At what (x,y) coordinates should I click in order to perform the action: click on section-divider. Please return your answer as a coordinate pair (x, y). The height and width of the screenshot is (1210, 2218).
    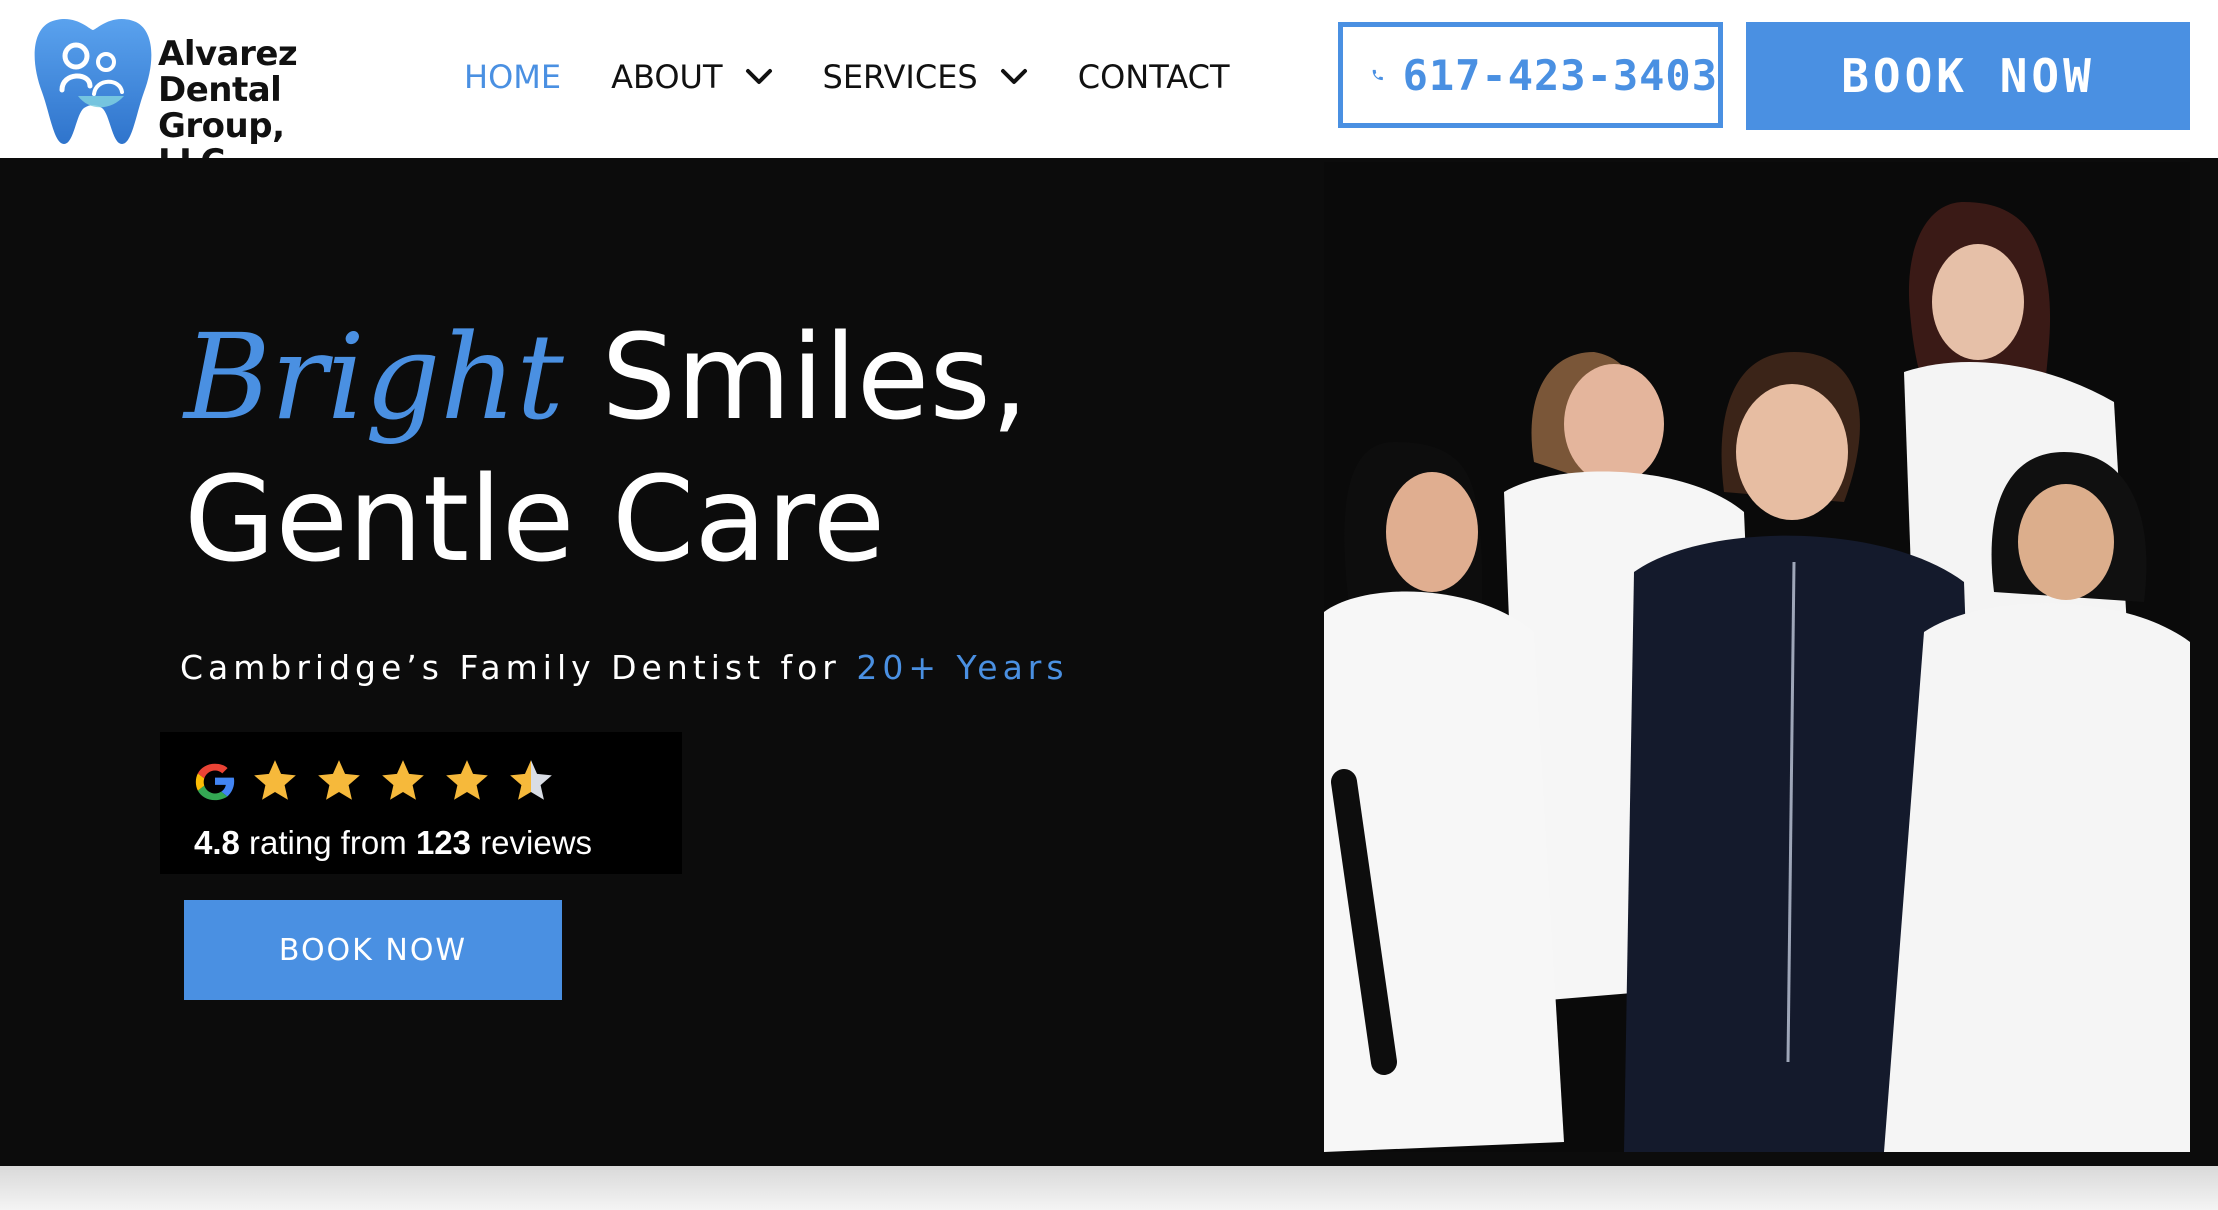
    Looking at the image, I should click on (1109, 1188).